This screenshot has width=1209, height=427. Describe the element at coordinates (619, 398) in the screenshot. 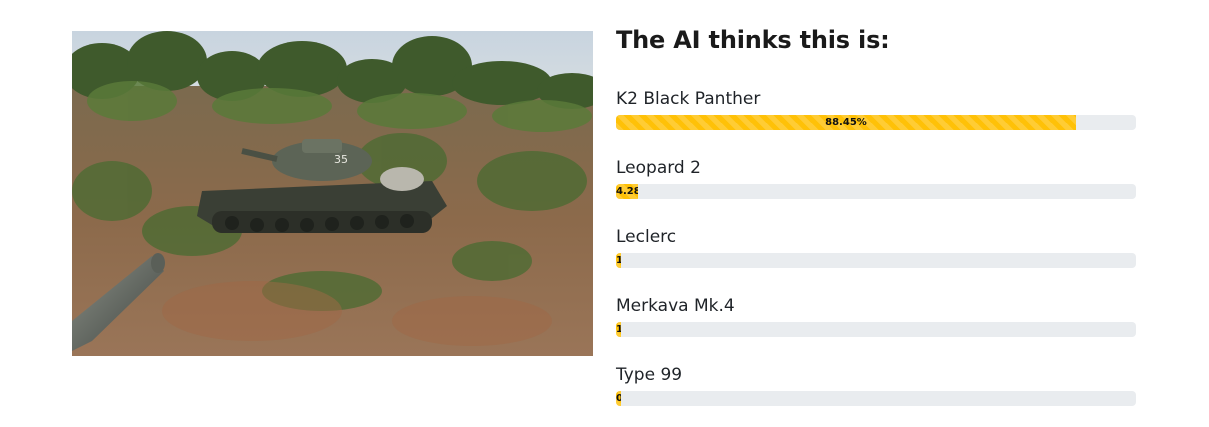

I see `confidence-bar-fill: 0` at that location.